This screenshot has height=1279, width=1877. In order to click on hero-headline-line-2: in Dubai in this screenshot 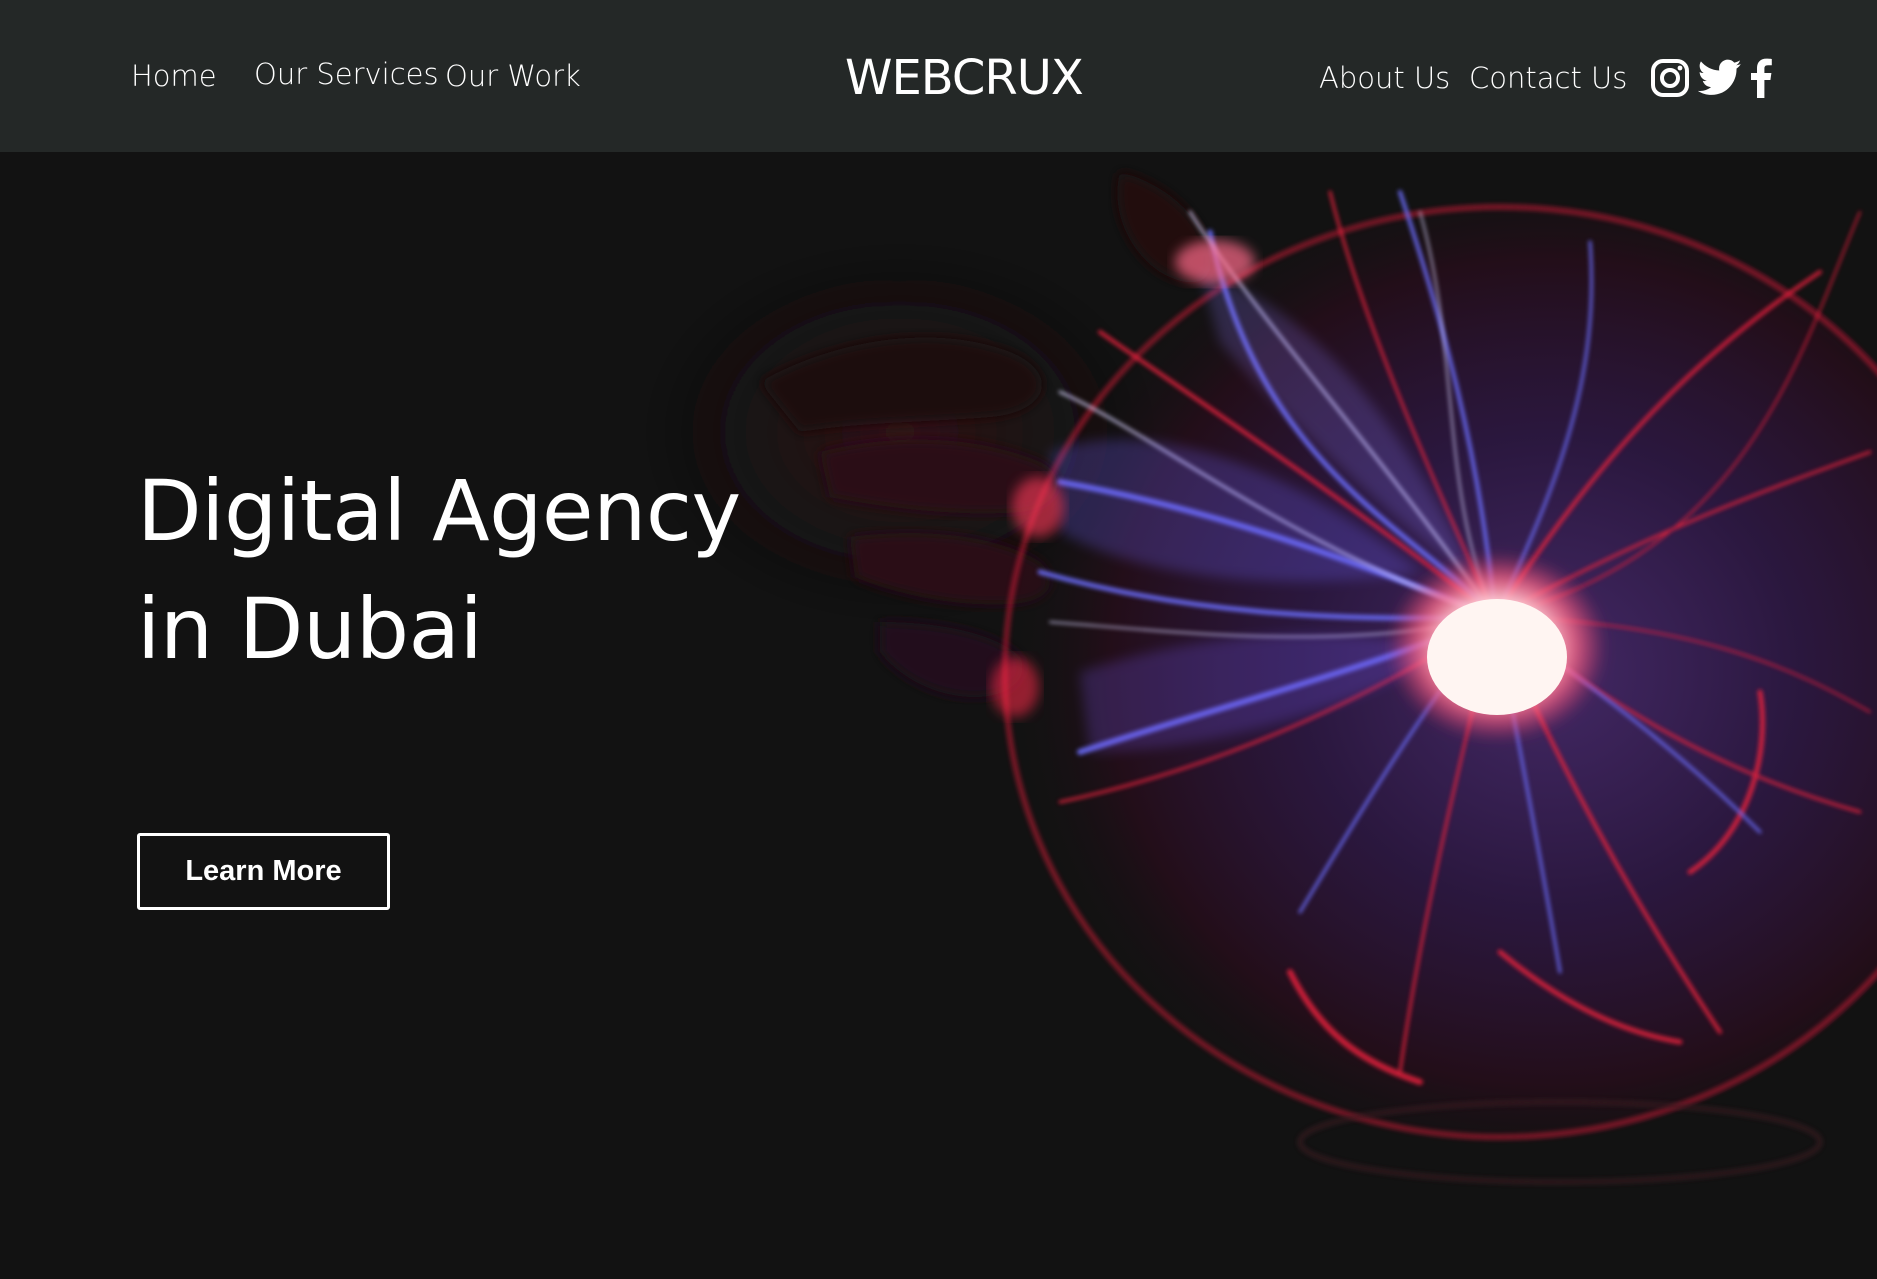, I will do `click(310, 629)`.